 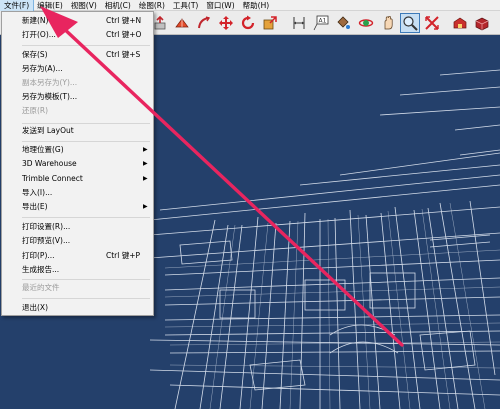 I want to click on menu-item-trimble-connect: Trimble Connect ▶, so click(x=77, y=178).